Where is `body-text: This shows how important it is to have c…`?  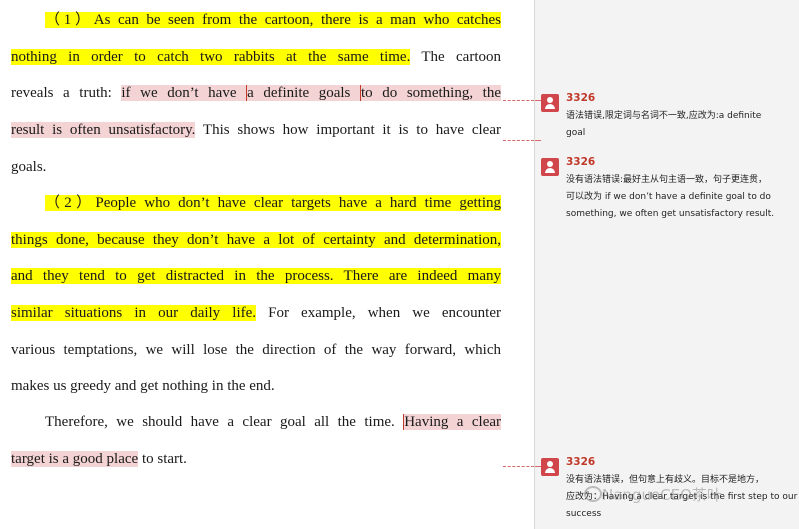
body-text: This shows how important it is to have c… is located at coordinates (348, 130).